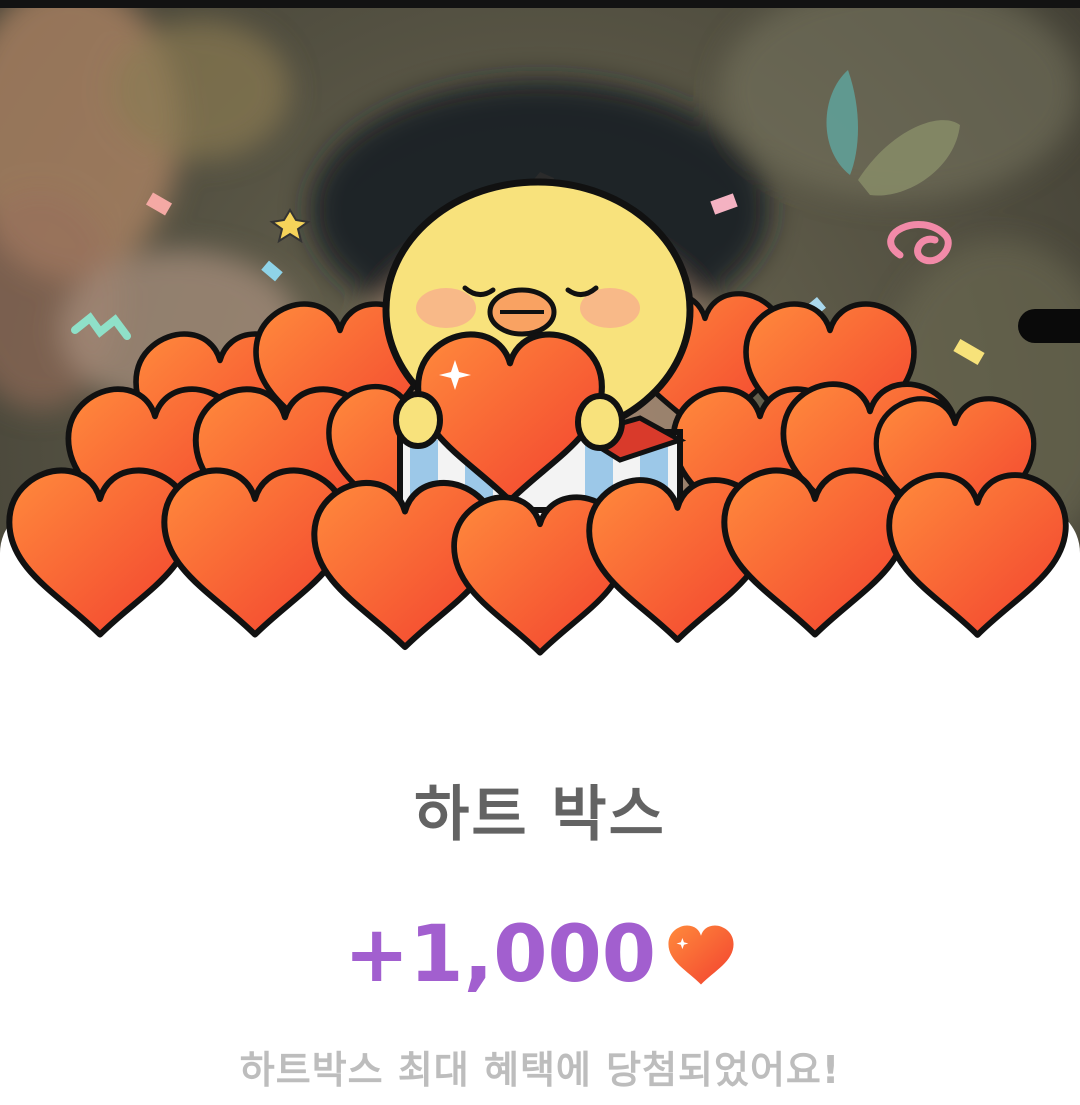 This screenshot has height=1105, width=1080. I want to click on popup-description: 하트박스 최대 혜택에 당첨되었어요!, so click(540, 1070).